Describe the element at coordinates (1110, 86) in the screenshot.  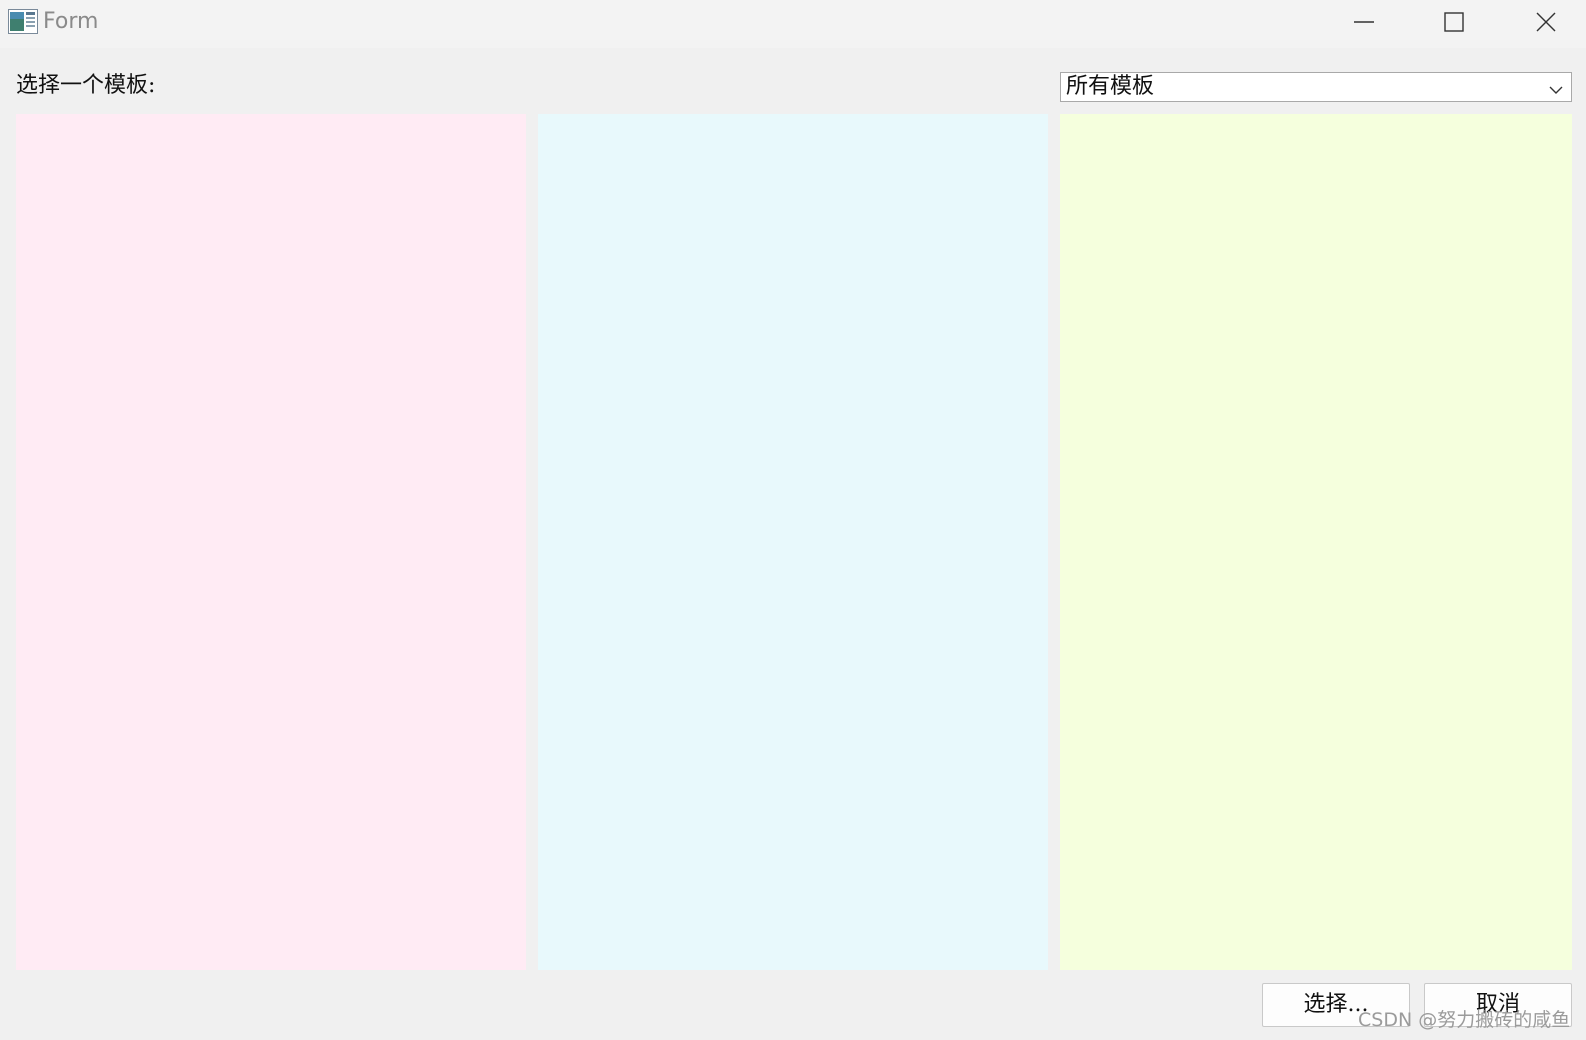
I see `template-filter-value: 所有模板` at that location.